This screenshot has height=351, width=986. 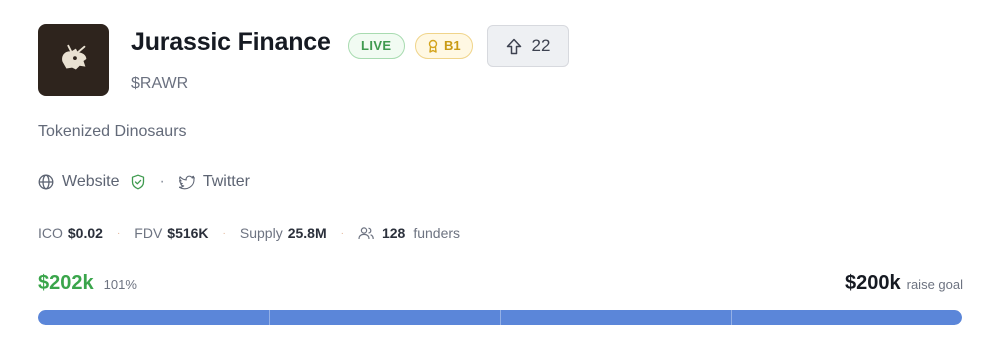 What do you see at coordinates (186, 182) in the screenshot?
I see `twitter-icon` at bounding box center [186, 182].